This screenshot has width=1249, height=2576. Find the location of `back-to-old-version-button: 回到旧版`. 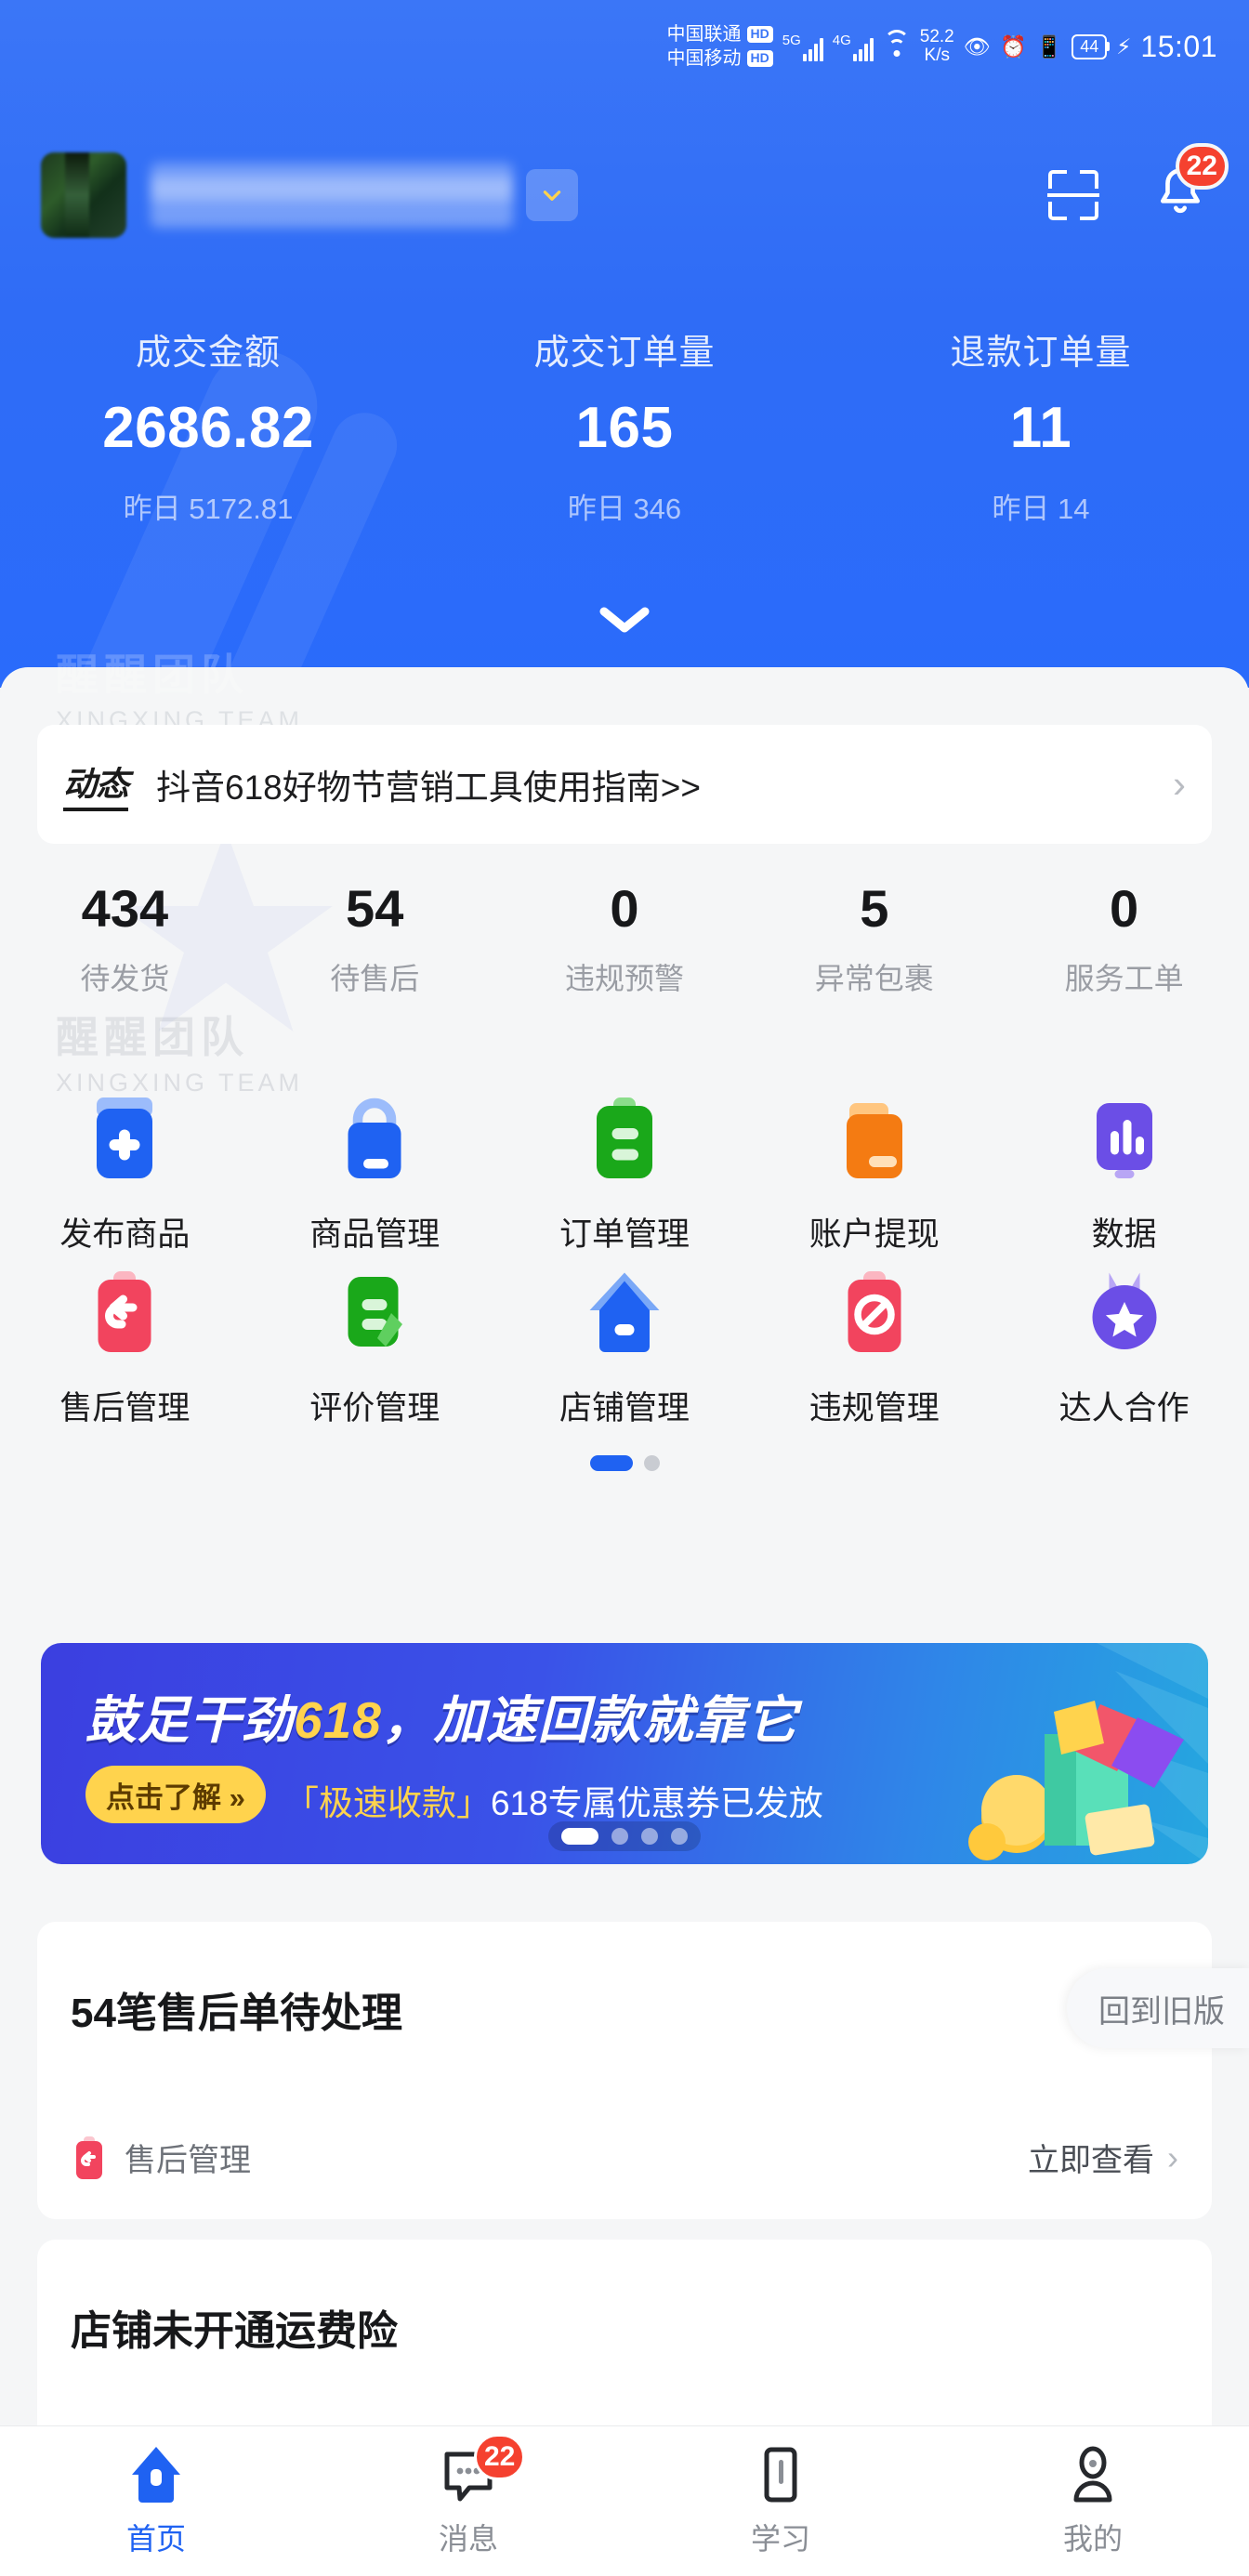

back-to-old-version-button: 回到旧版 is located at coordinates (1158, 2008).